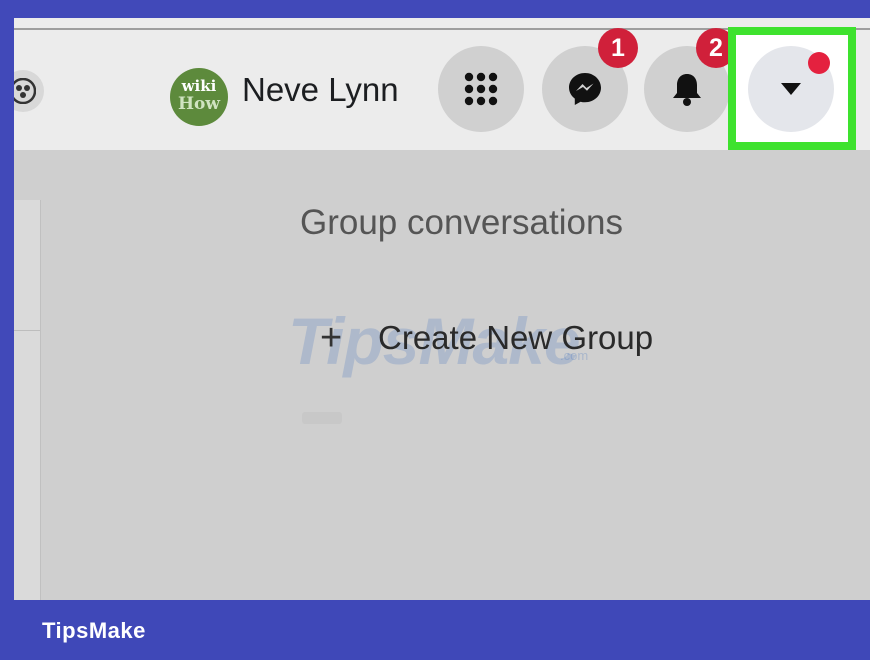 Image resolution: width=870 pixels, height=660 pixels. What do you see at coordinates (331, 338) in the screenshot?
I see `plus-icon: +` at bounding box center [331, 338].